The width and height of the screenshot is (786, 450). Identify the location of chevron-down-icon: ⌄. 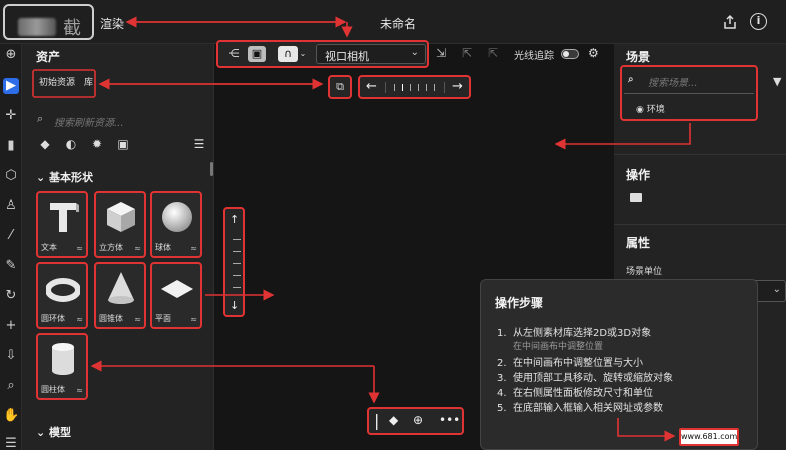
(303, 54).